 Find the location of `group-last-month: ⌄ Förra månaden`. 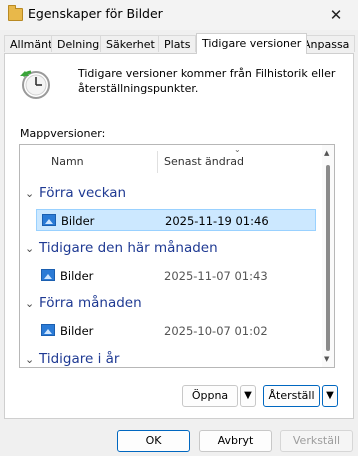

group-last-month: ⌄ Förra månaden is located at coordinates (83, 303).